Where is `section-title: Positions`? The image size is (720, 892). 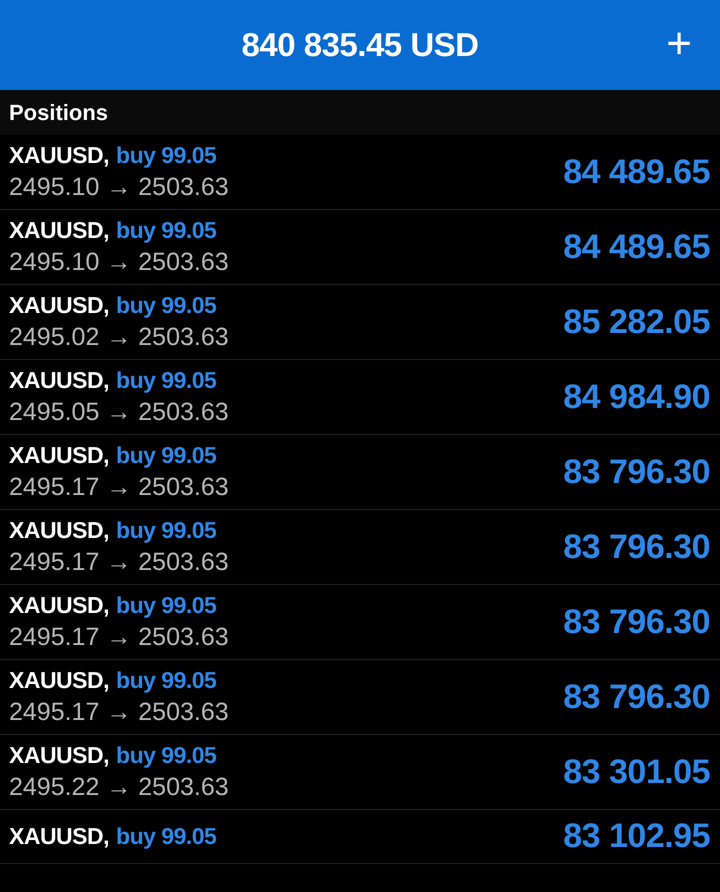 section-title: Positions is located at coordinates (58, 113).